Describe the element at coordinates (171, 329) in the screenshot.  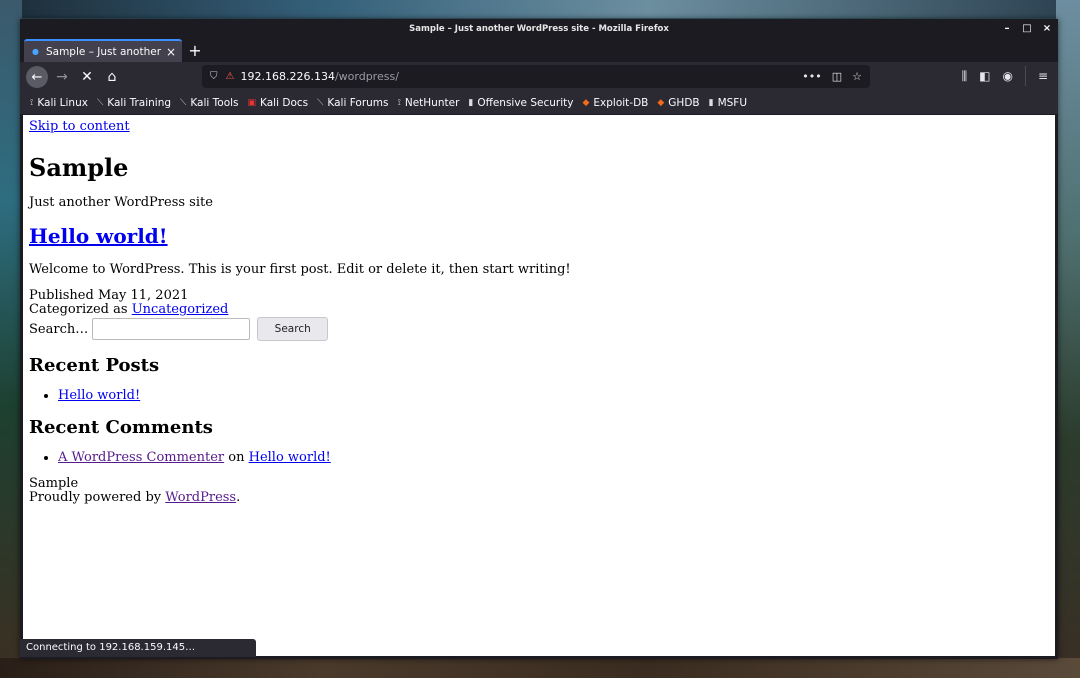
I see `search-input` at that location.